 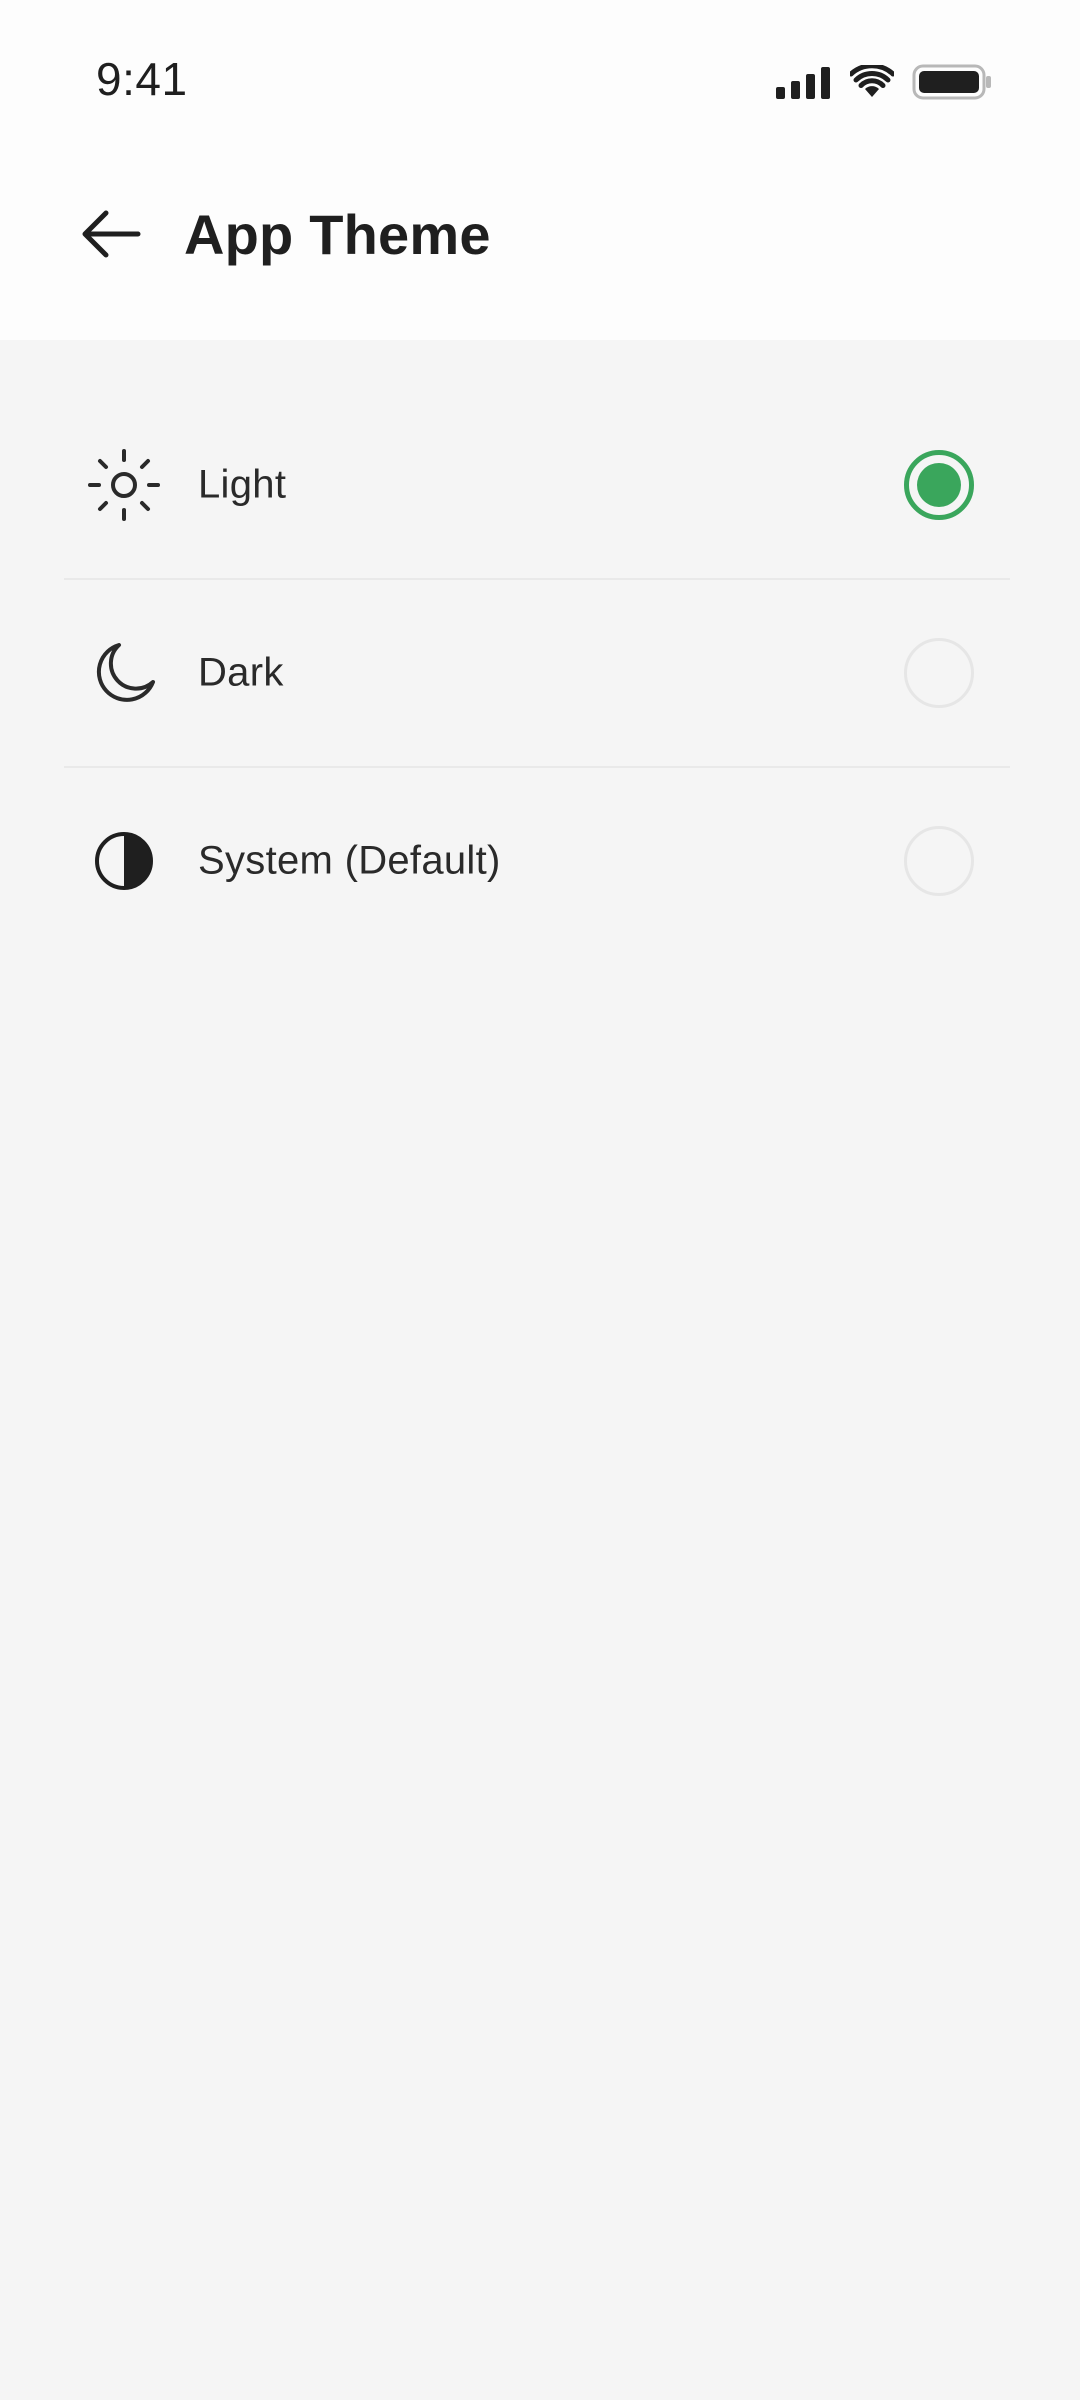 I want to click on theme-option-dark: Dark, so click(x=537, y=672).